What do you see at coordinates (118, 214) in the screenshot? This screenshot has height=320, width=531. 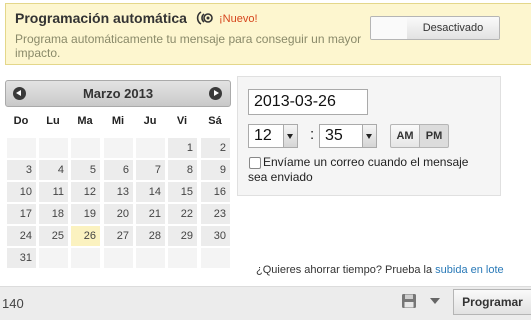 I see `calendar-day: 20` at bounding box center [118, 214].